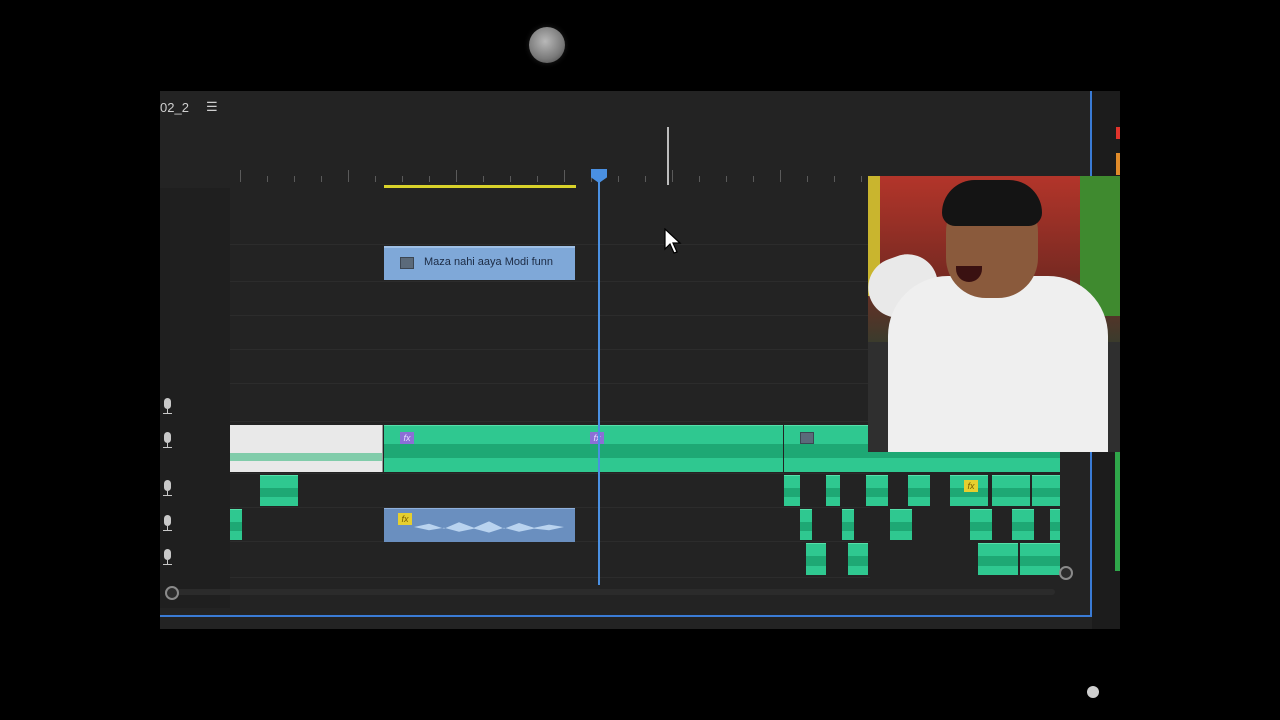 The width and height of the screenshot is (1280, 720). Describe the element at coordinates (489, 262) in the screenshot. I see `title-clip-label: Maza nahi aaya Modi funn` at that location.